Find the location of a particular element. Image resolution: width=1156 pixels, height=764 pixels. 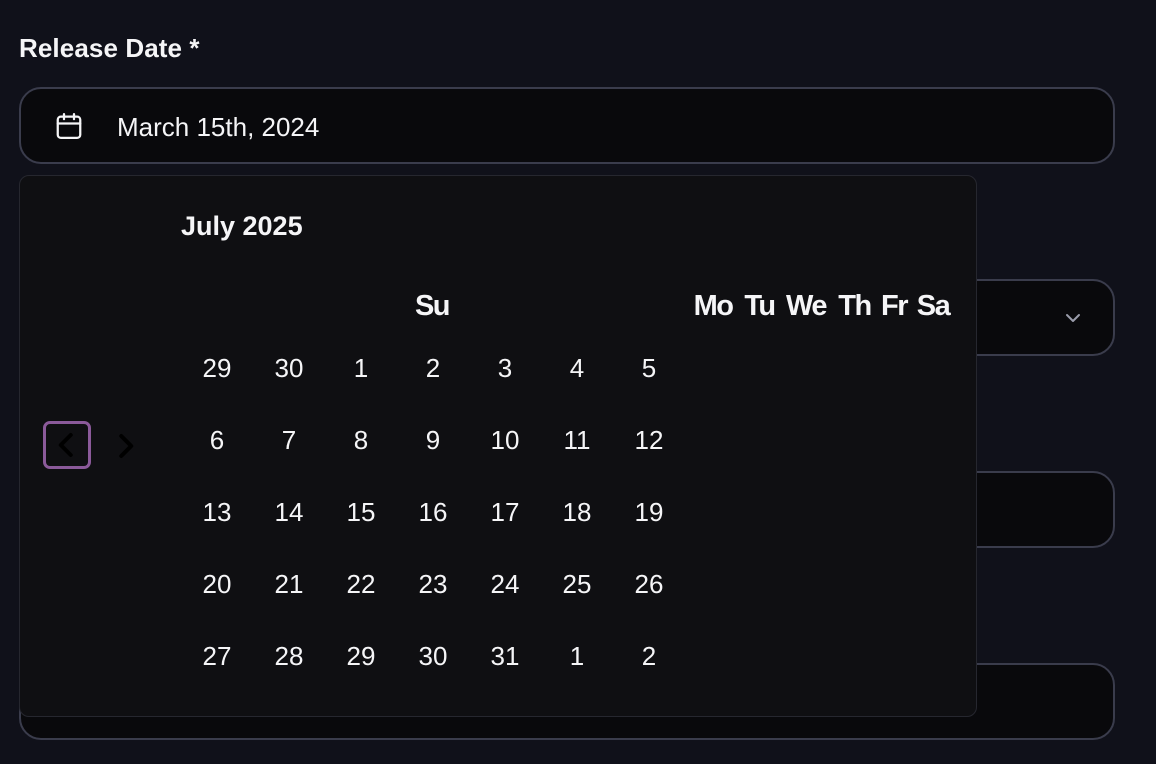

day-cell: 21 is located at coordinates (289, 584).